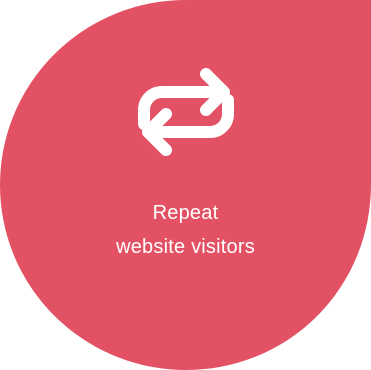  Describe the element at coordinates (185, 230) in the screenshot. I see `card-caption: Repeat website visitors` at that location.